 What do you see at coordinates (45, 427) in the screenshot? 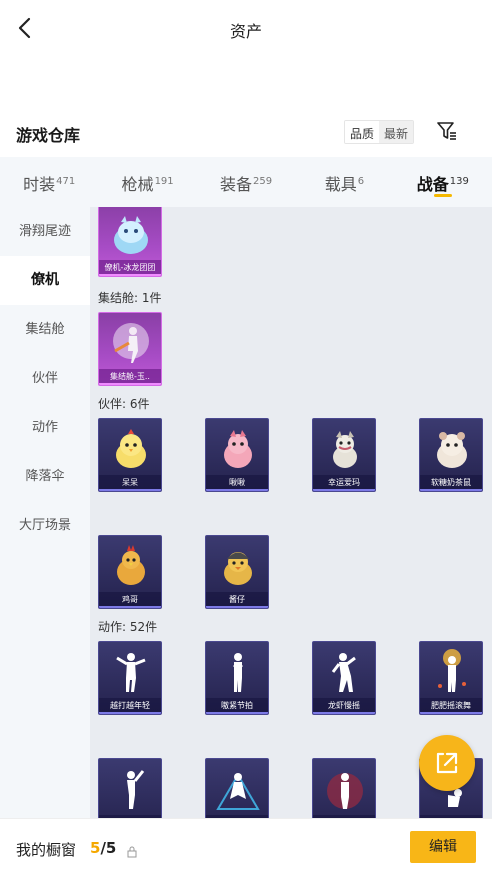
I see `sidebar-item-emote: 动作` at bounding box center [45, 427].